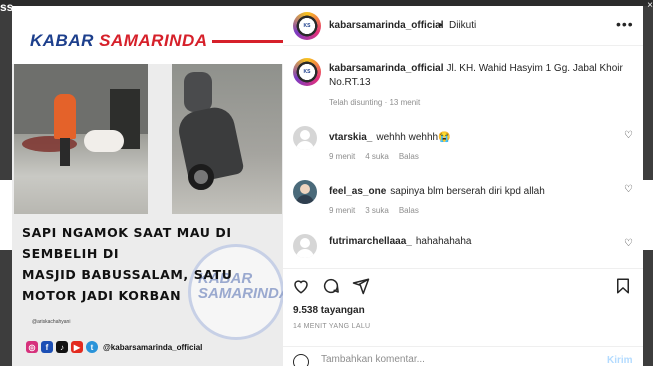  What do you see at coordinates (329, 310) in the screenshot?
I see `view-count: 9.538 tayangan` at bounding box center [329, 310].